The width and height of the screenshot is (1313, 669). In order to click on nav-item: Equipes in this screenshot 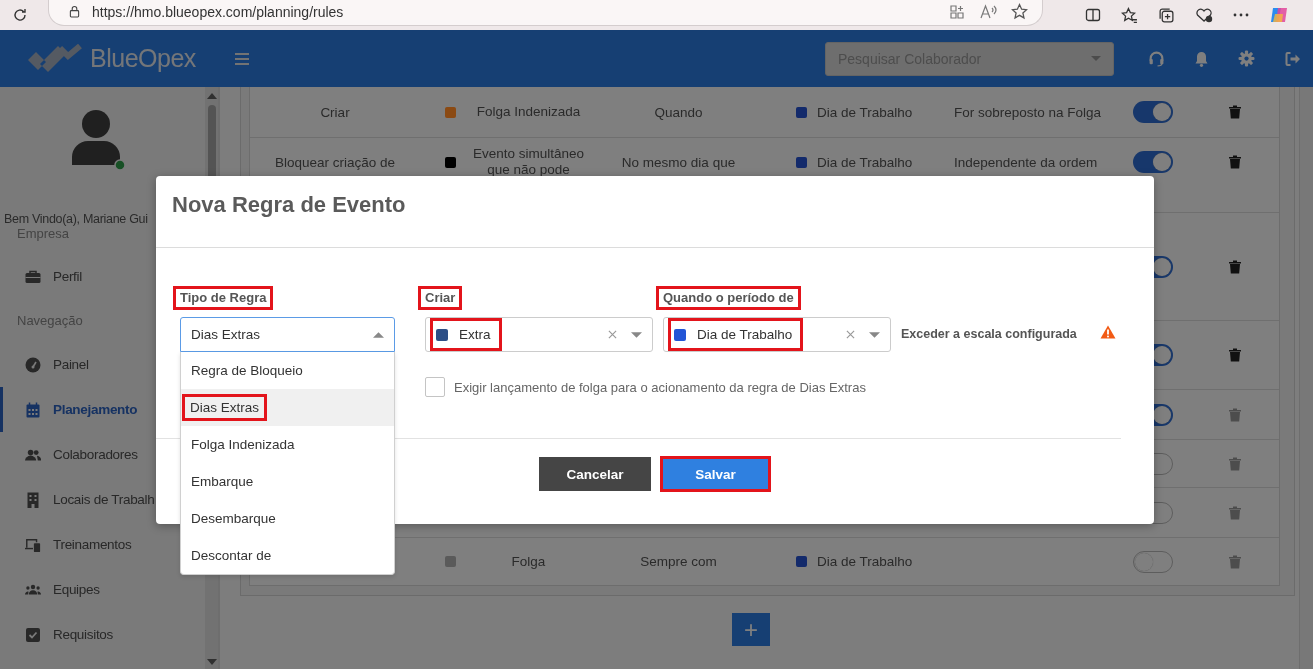, I will do `click(50, 589)`.